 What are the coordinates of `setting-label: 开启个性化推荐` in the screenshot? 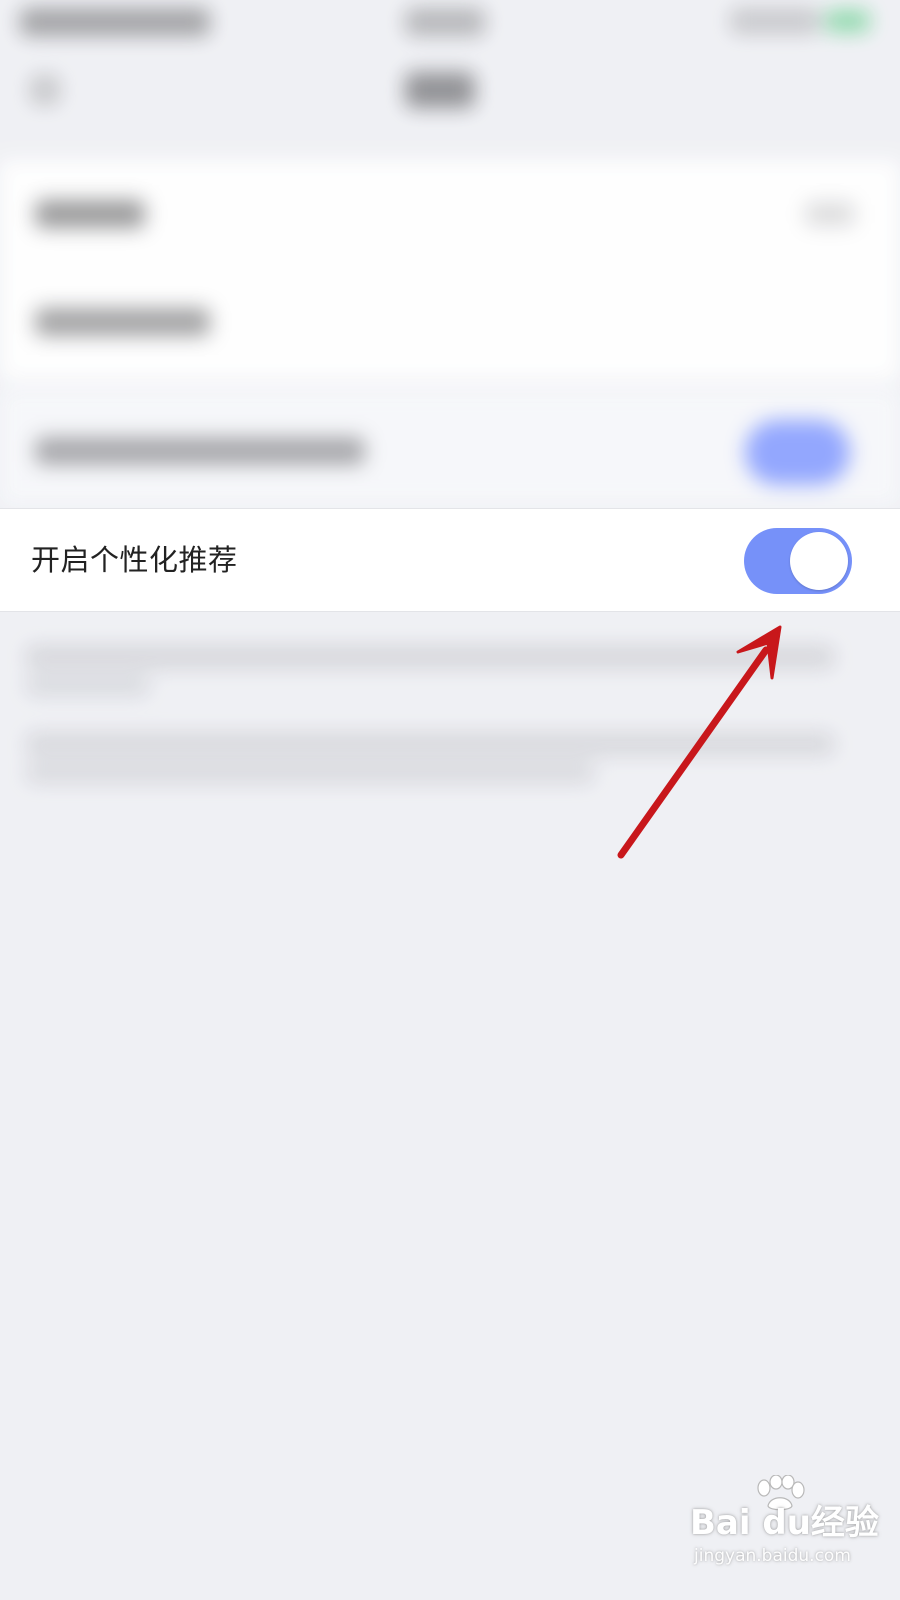 It's located at (134, 560).